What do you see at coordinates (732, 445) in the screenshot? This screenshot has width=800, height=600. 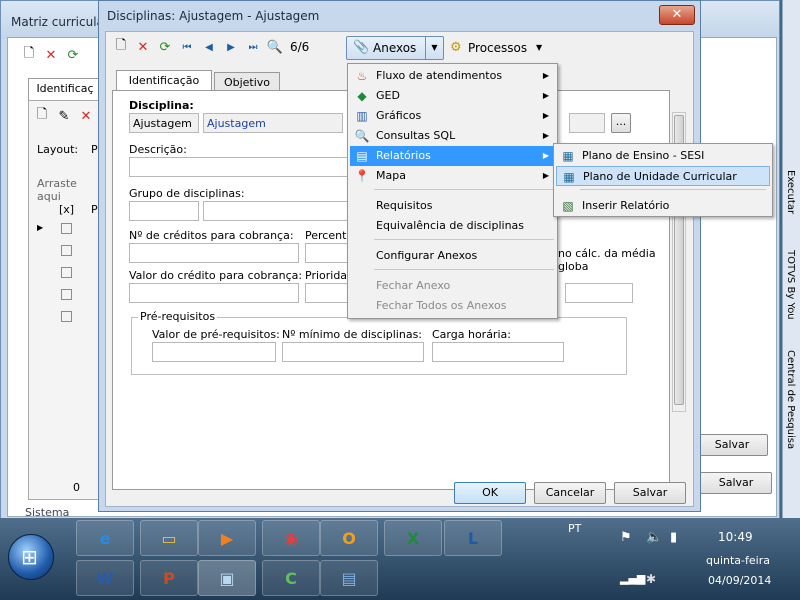 I see `background-save-button: Salvar` at bounding box center [732, 445].